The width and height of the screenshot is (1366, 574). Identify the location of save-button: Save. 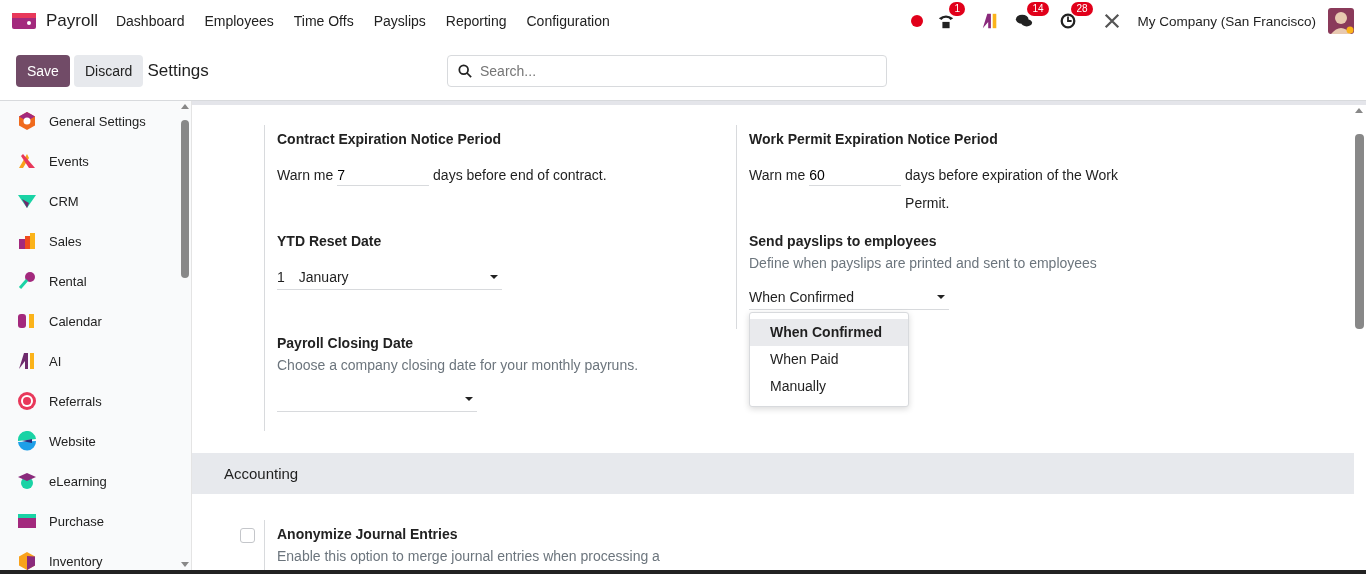
(43, 71).